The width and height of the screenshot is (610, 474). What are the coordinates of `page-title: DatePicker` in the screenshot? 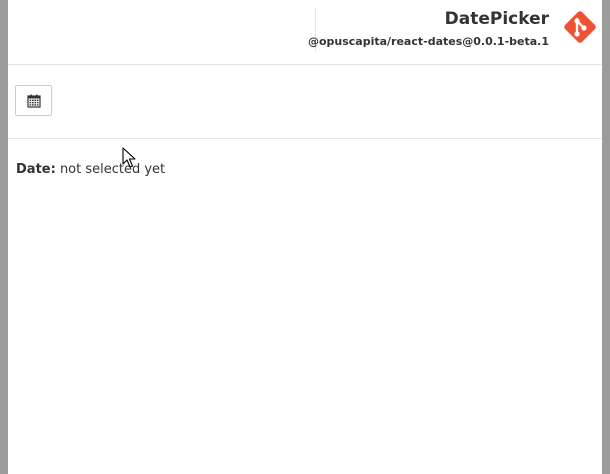 It's located at (496, 19).